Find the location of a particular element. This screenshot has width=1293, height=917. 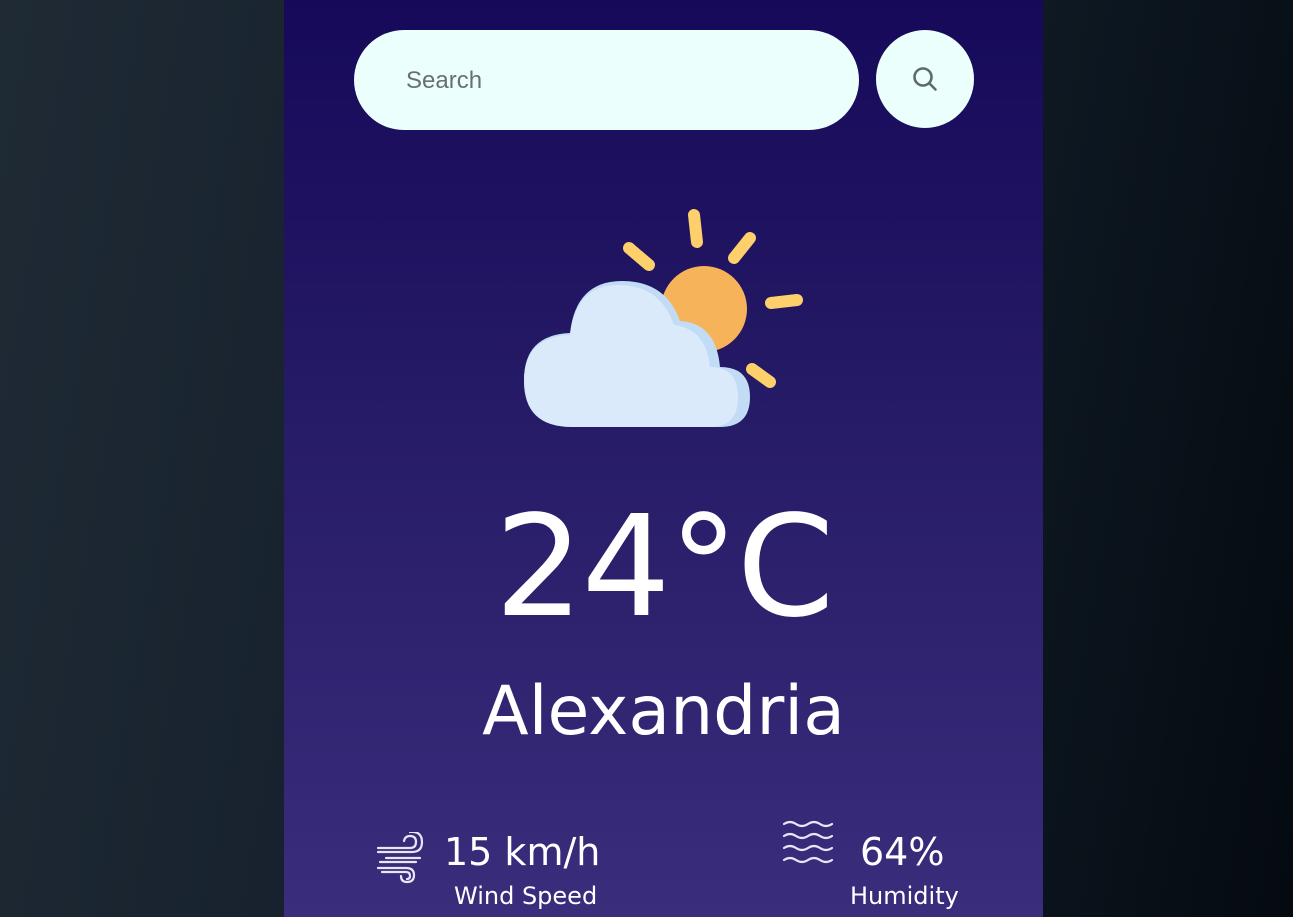

search-box is located at coordinates (606, 81).